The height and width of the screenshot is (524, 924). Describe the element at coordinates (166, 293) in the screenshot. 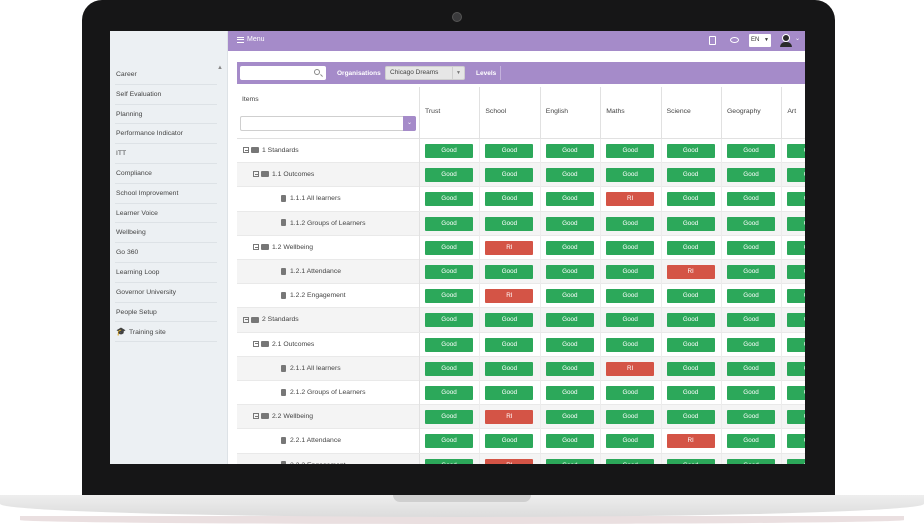

I see `sidebar-item: Governor University` at that location.